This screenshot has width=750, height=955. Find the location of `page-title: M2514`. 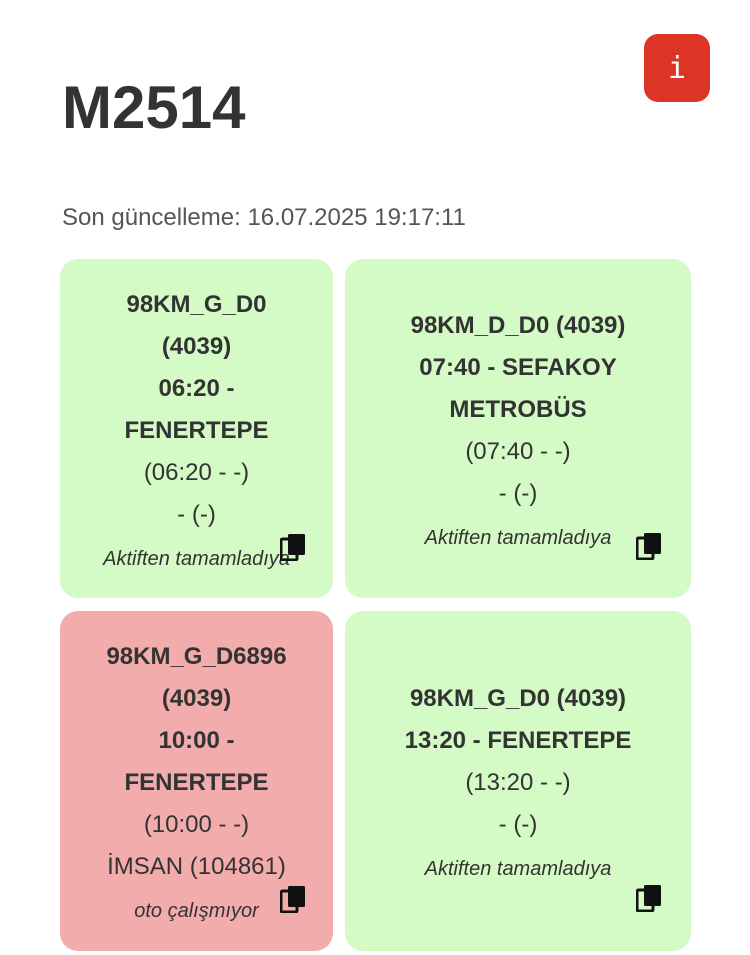

page-title: M2514 is located at coordinates (154, 107).